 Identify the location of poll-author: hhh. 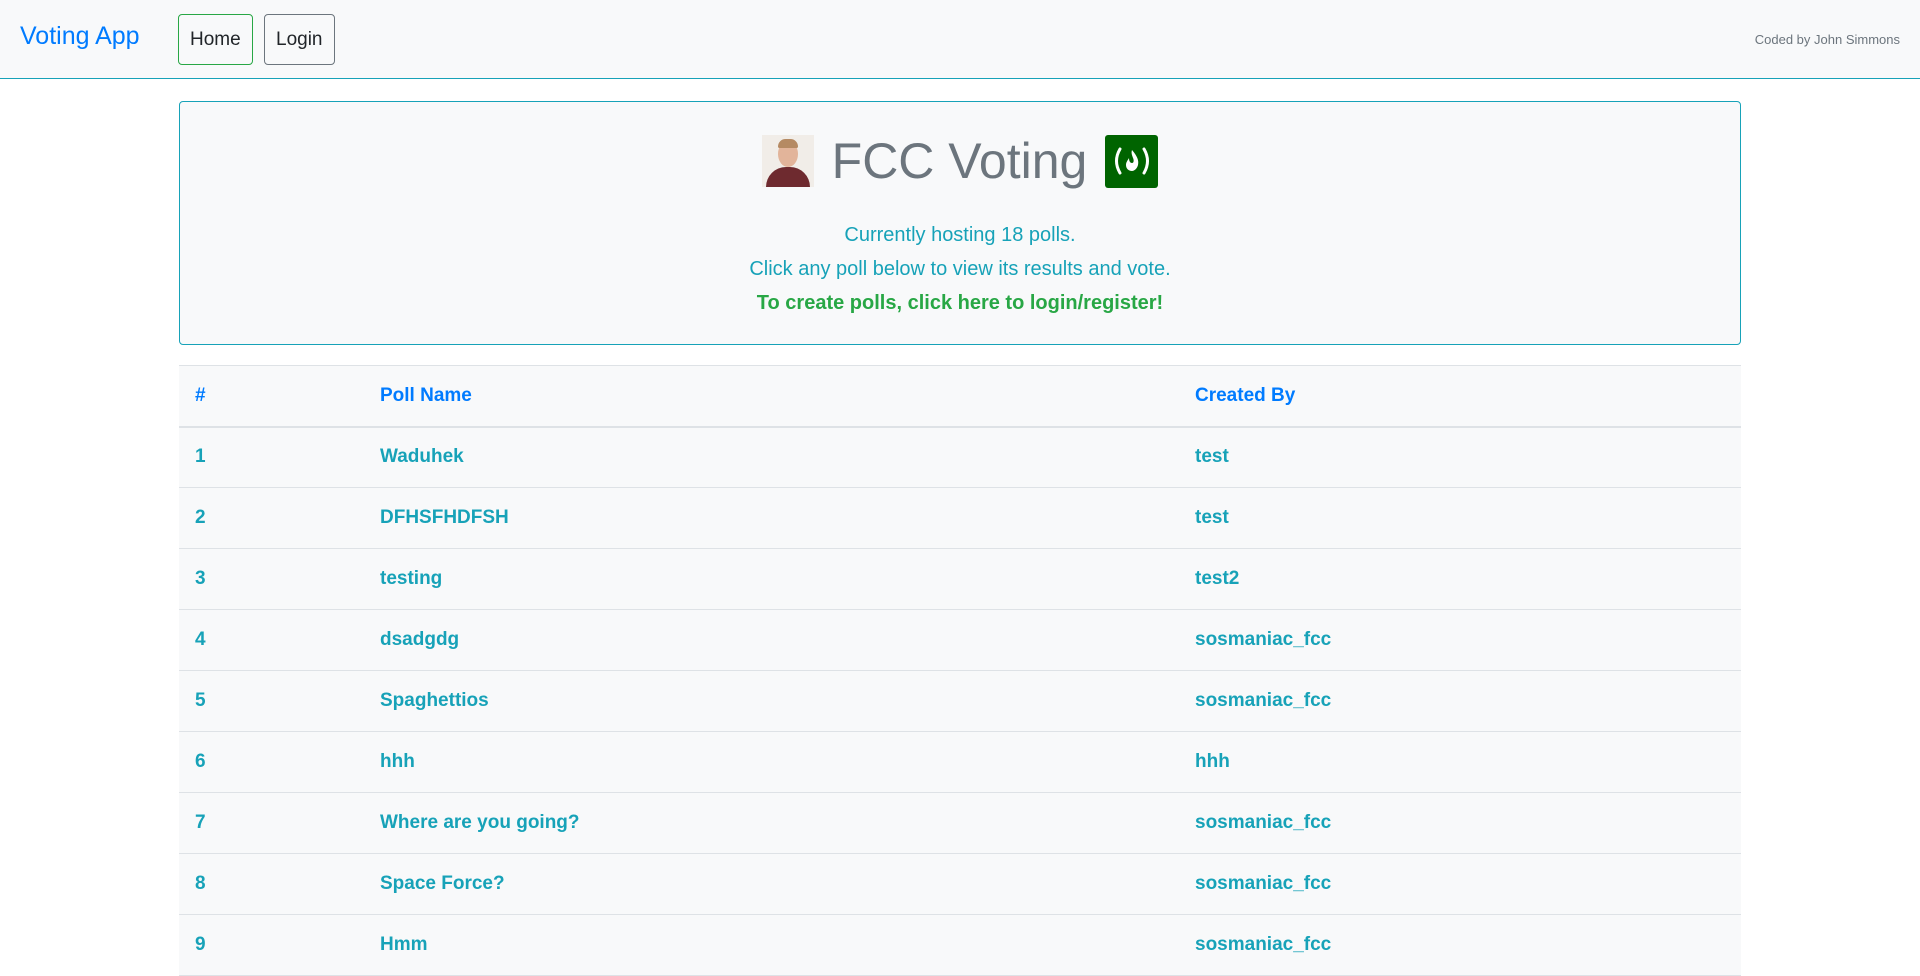
(1212, 761).